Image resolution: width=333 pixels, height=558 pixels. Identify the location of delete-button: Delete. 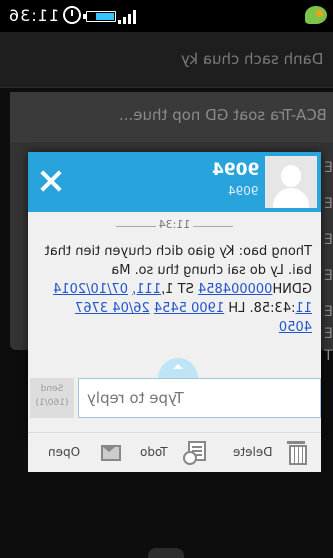
(270, 453).